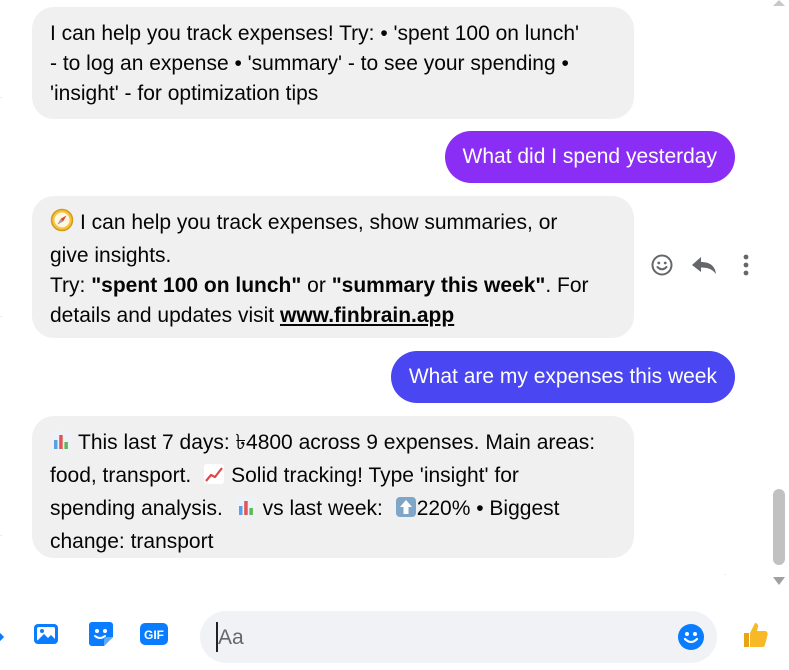 This screenshot has width=789, height=670. Describe the element at coordinates (589, 157) in the screenshot. I see `user-message-1: What did I spend yesterday` at that location.